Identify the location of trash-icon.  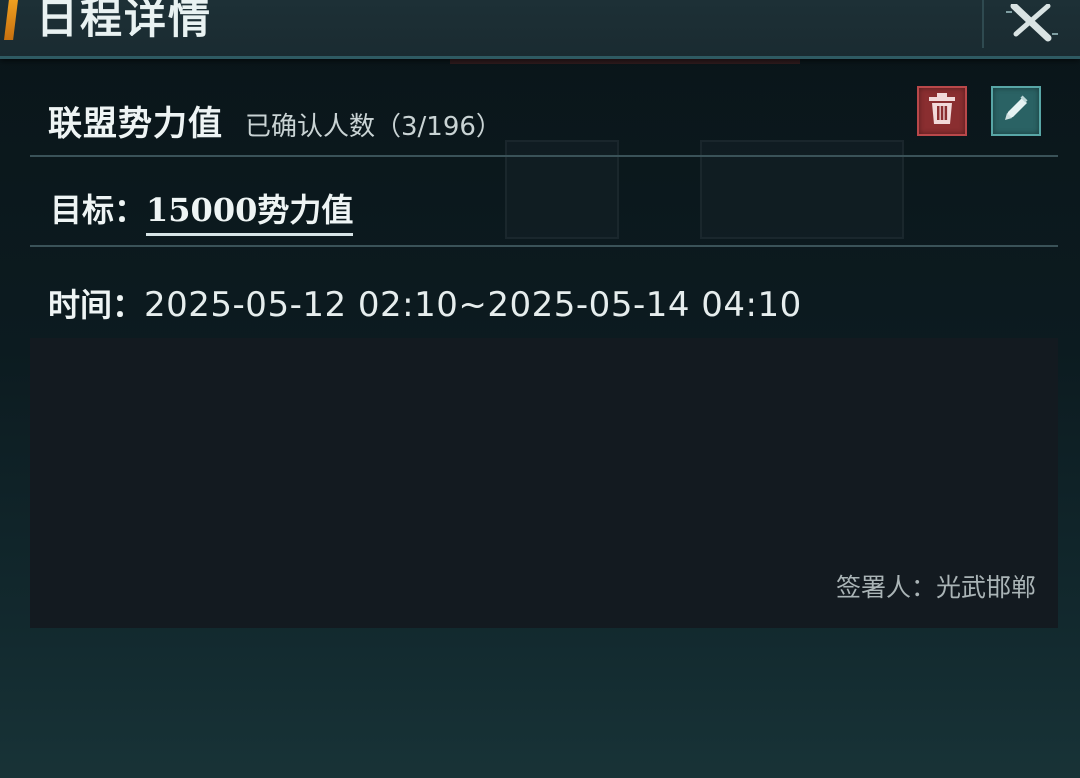
(942, 111).